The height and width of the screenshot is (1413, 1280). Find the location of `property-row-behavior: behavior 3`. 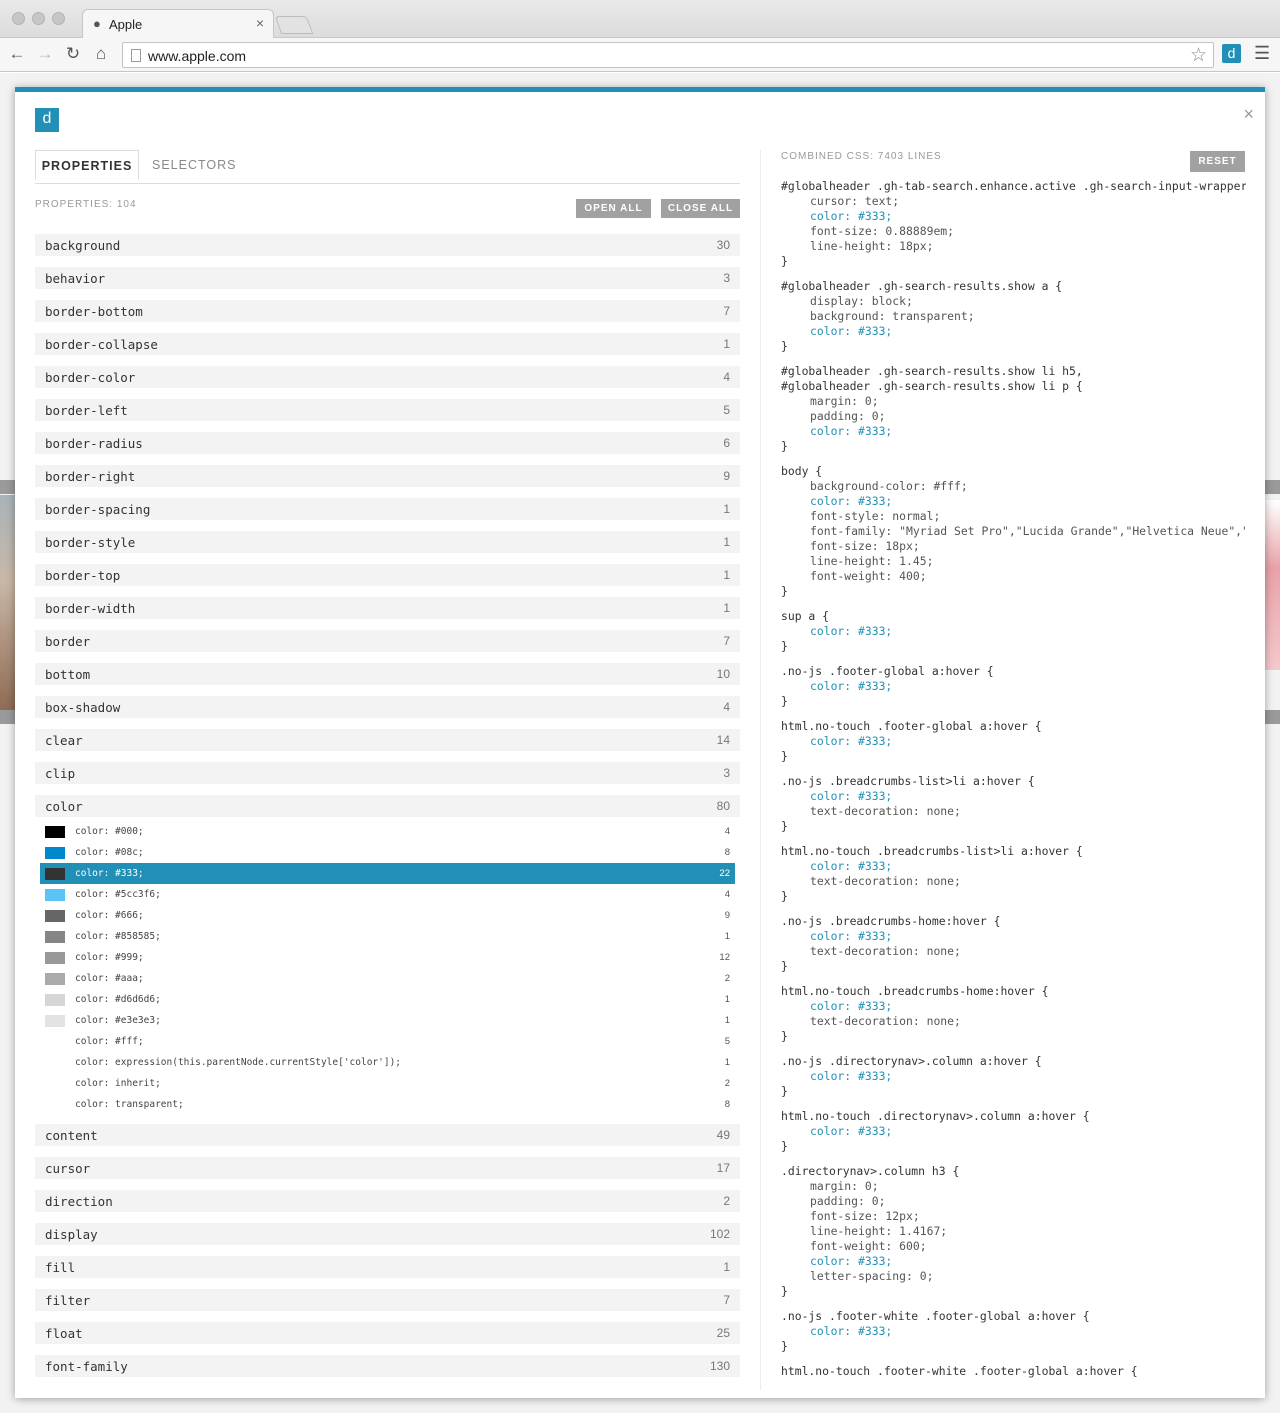

property-row-behavior: behavior 3 is located at coordinates (387, 278).